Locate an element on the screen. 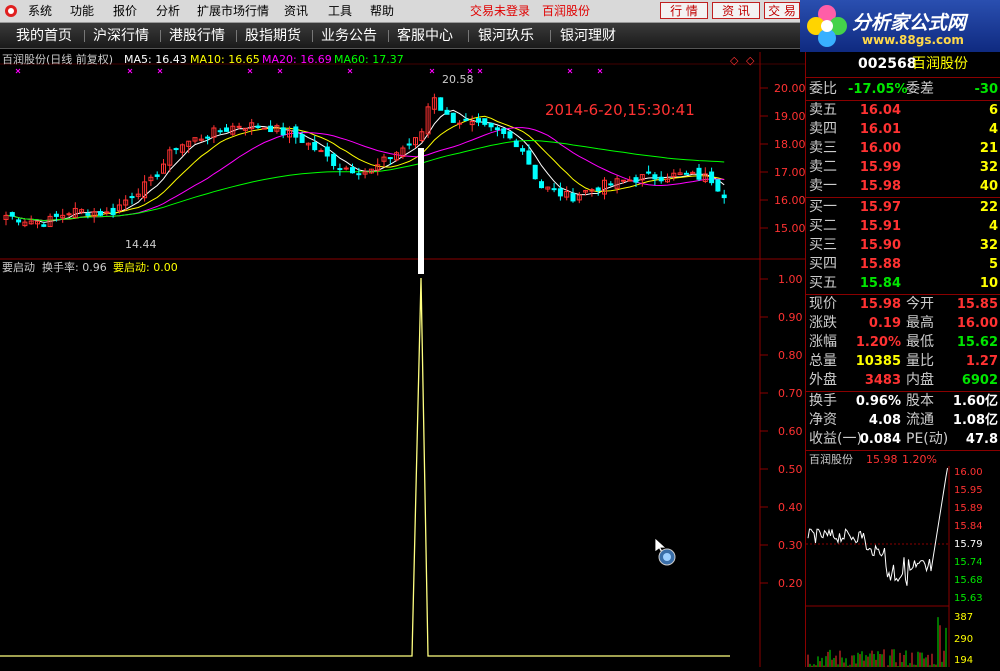 Image resolution: width=1000 pixels, height=671 pixels. stat-label: 股本 is located at coordinates (920, 401).